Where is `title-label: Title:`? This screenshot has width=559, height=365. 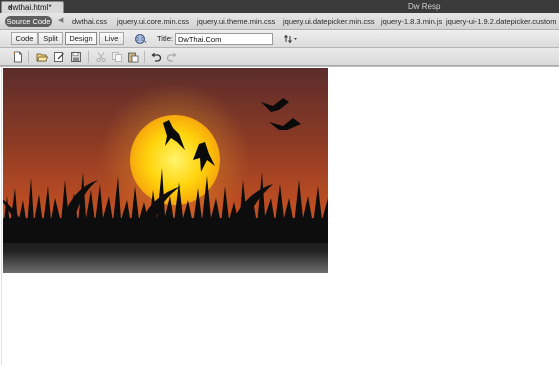 title-label: Title: is located at coordinates (165, 38).